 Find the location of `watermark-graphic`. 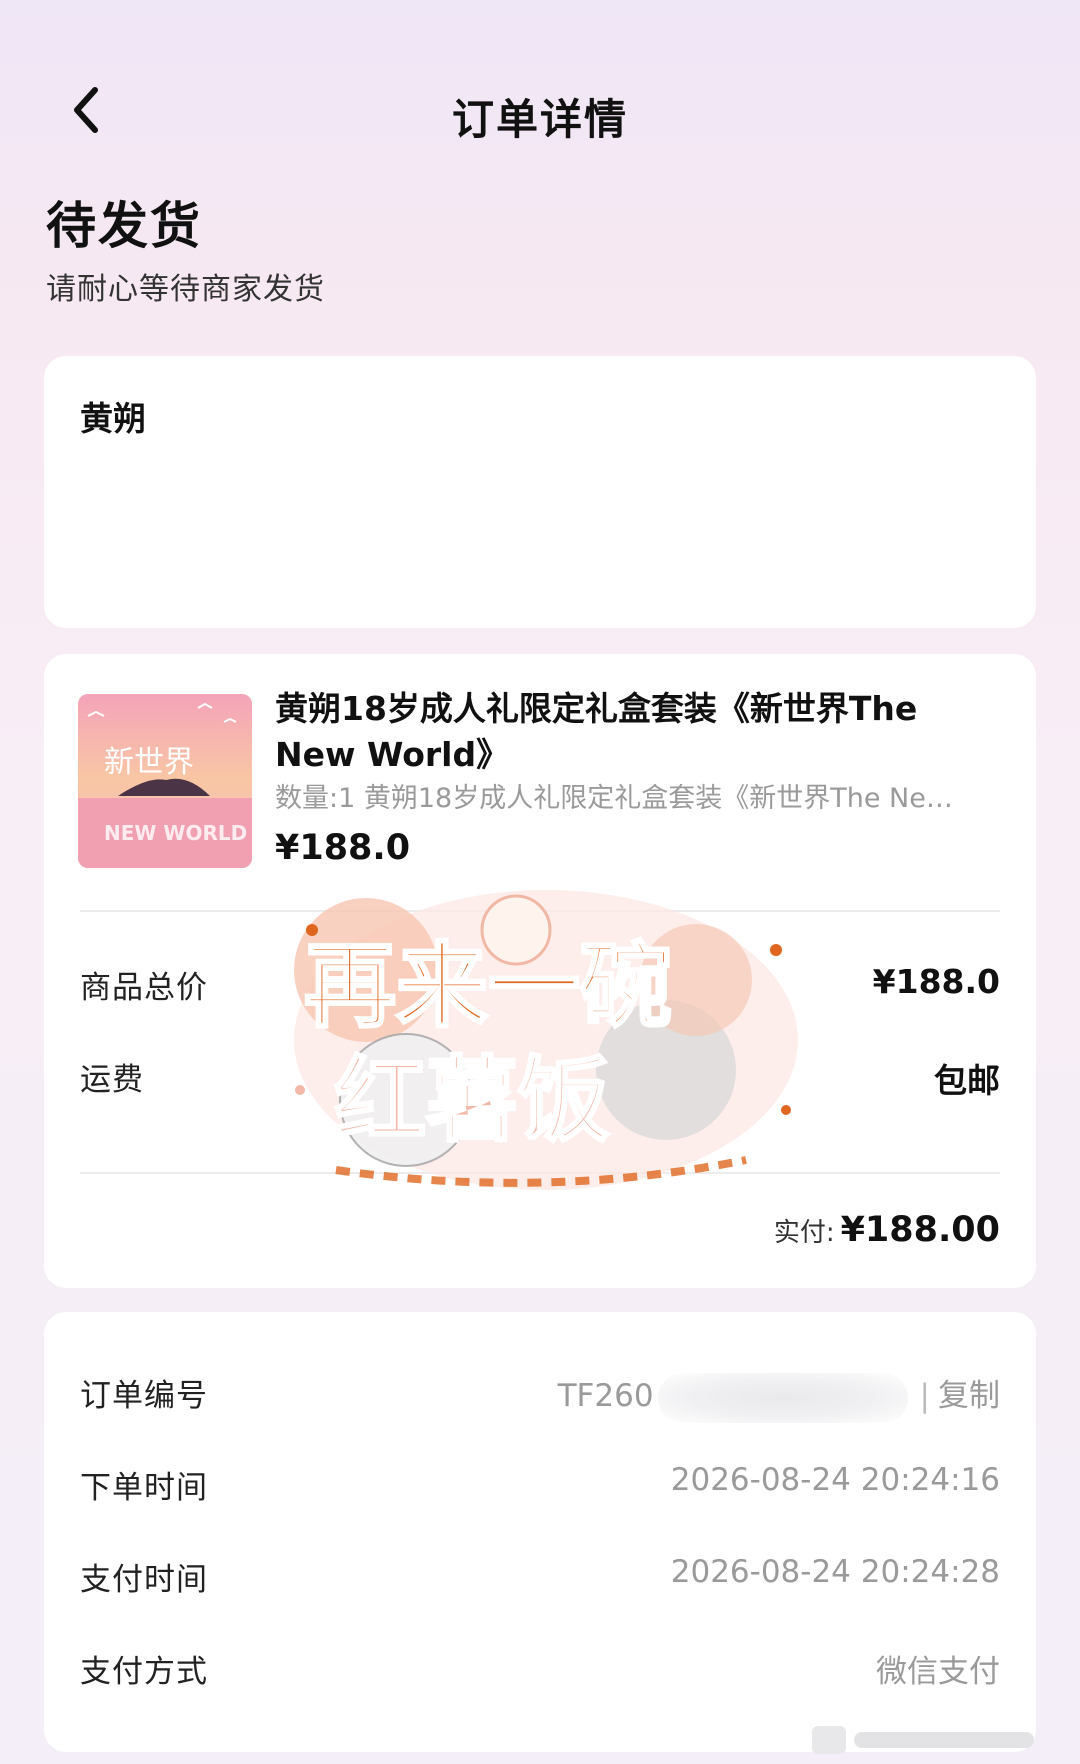

watermark-graphic is located at coordinates (923, 1740).